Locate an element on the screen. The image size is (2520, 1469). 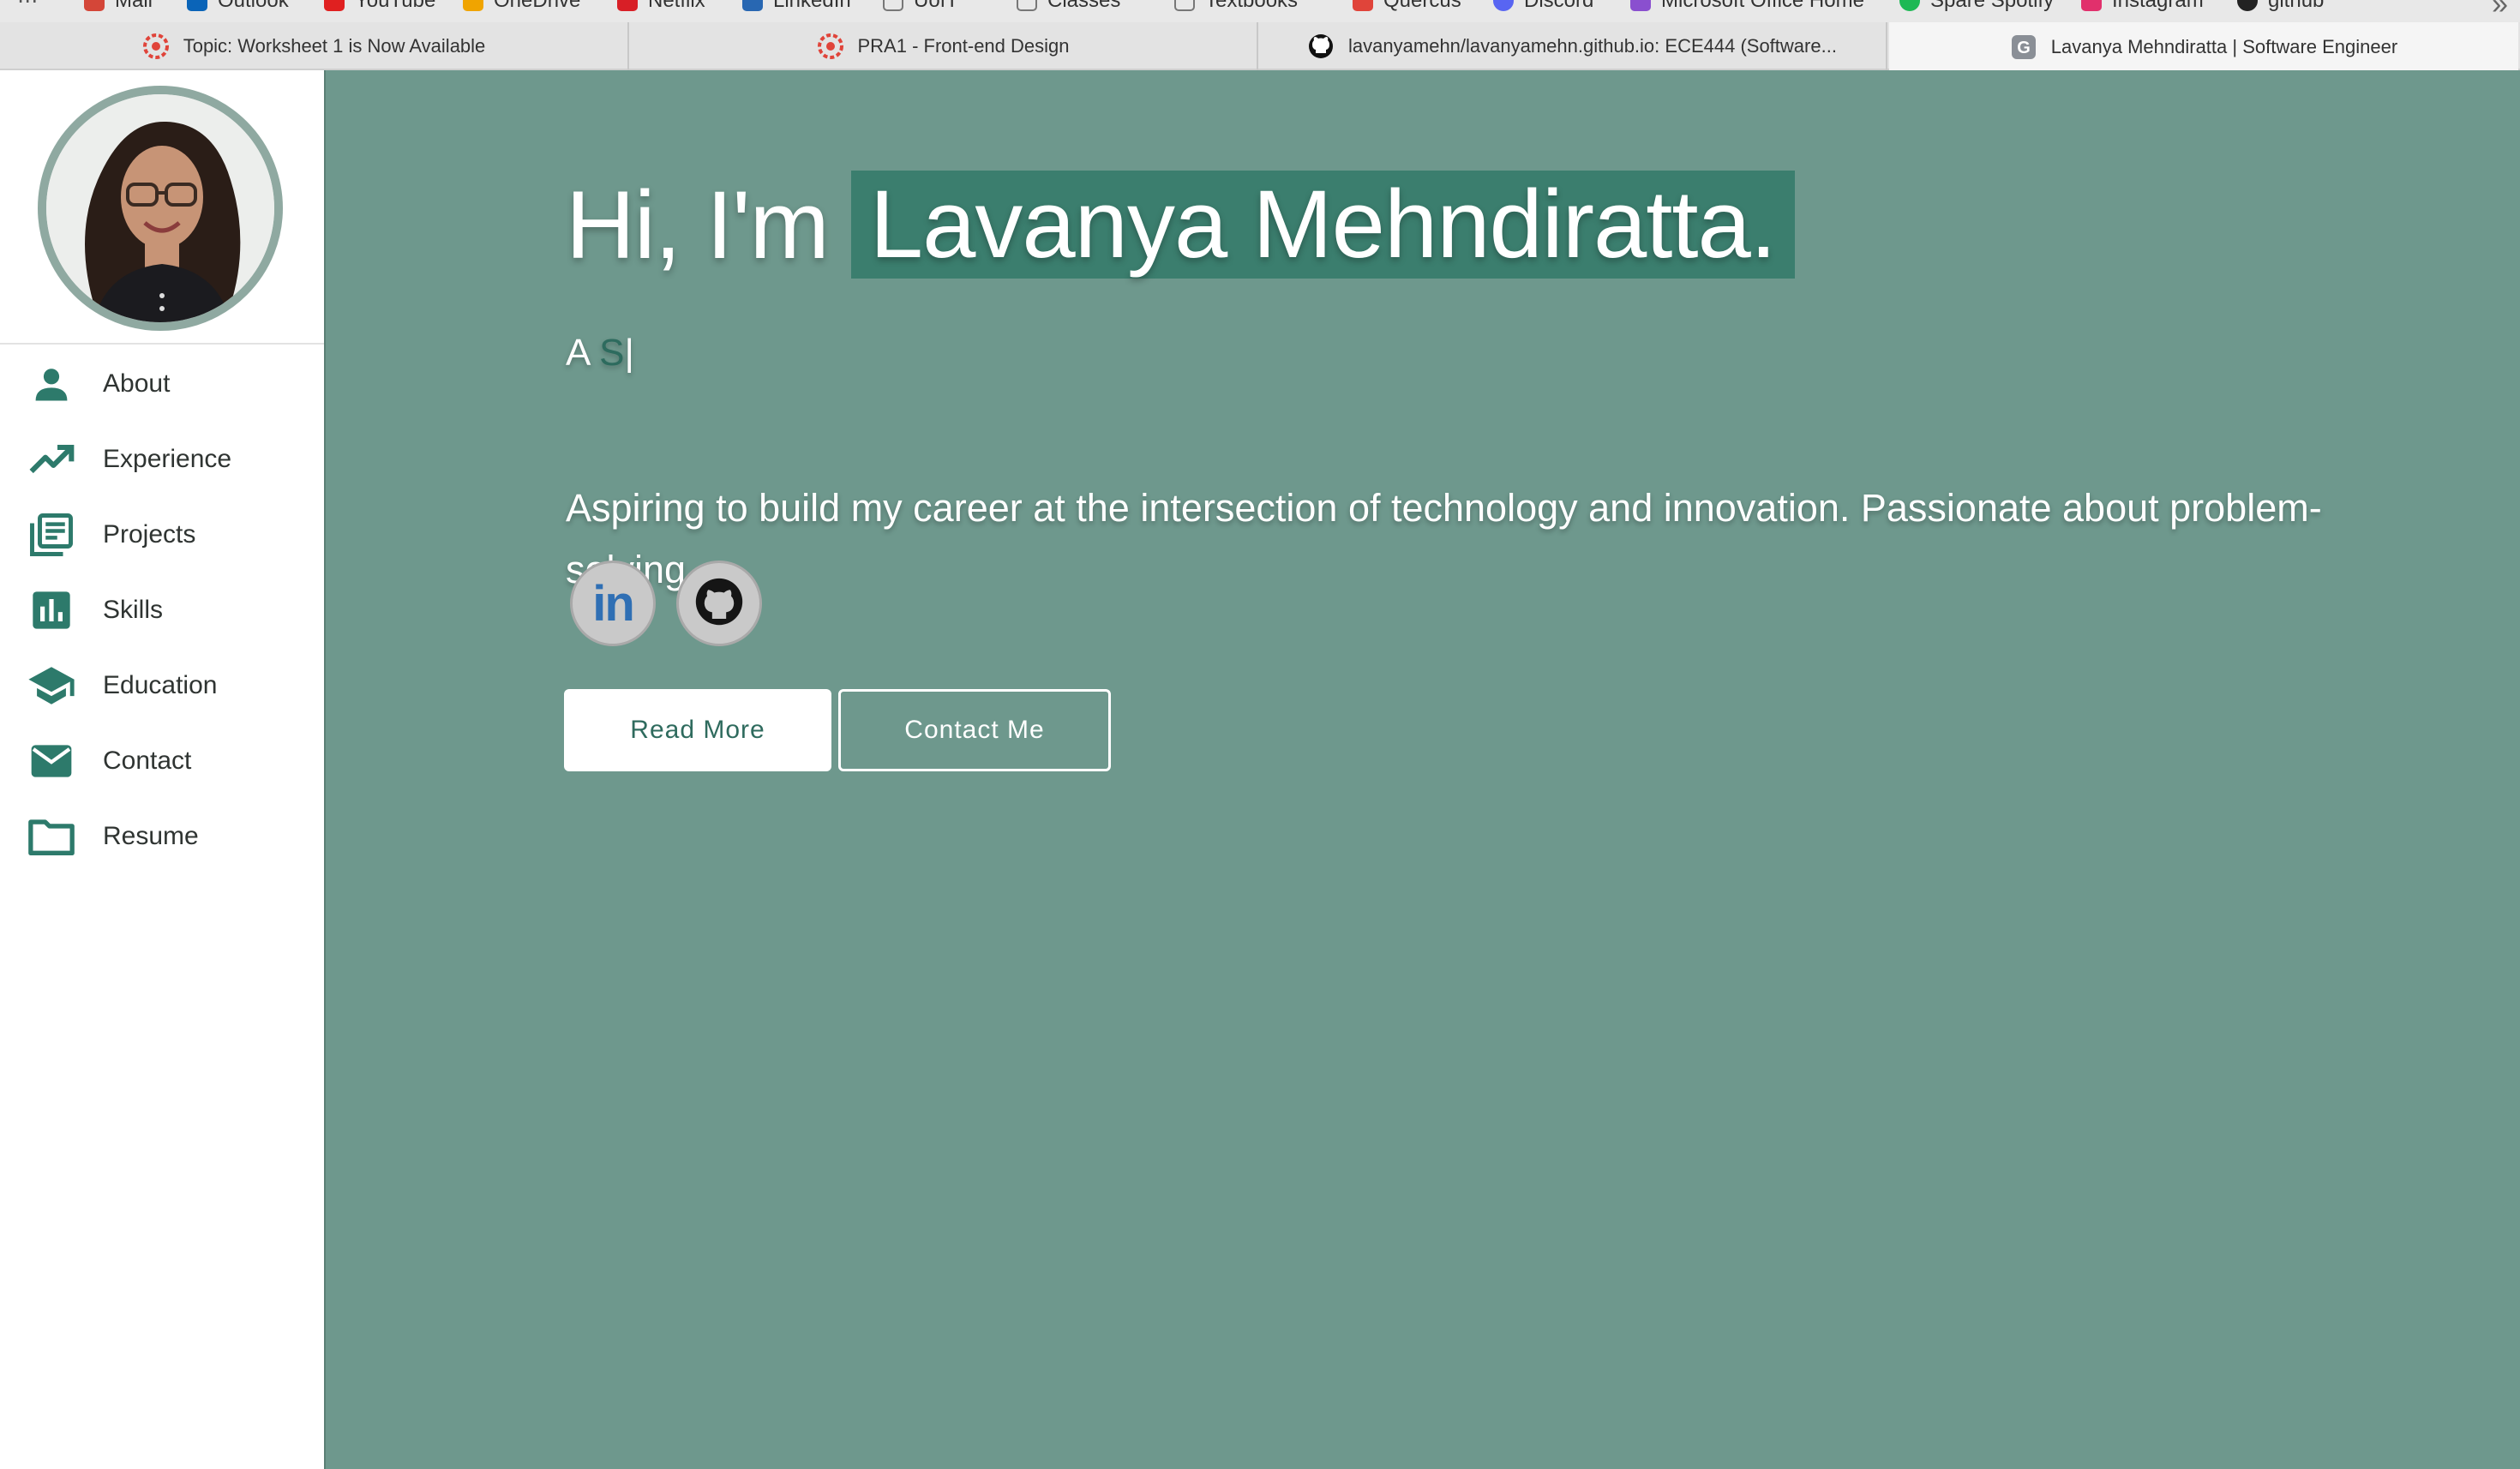
typed-tagline: A S| is located at coordinates (600, 353).